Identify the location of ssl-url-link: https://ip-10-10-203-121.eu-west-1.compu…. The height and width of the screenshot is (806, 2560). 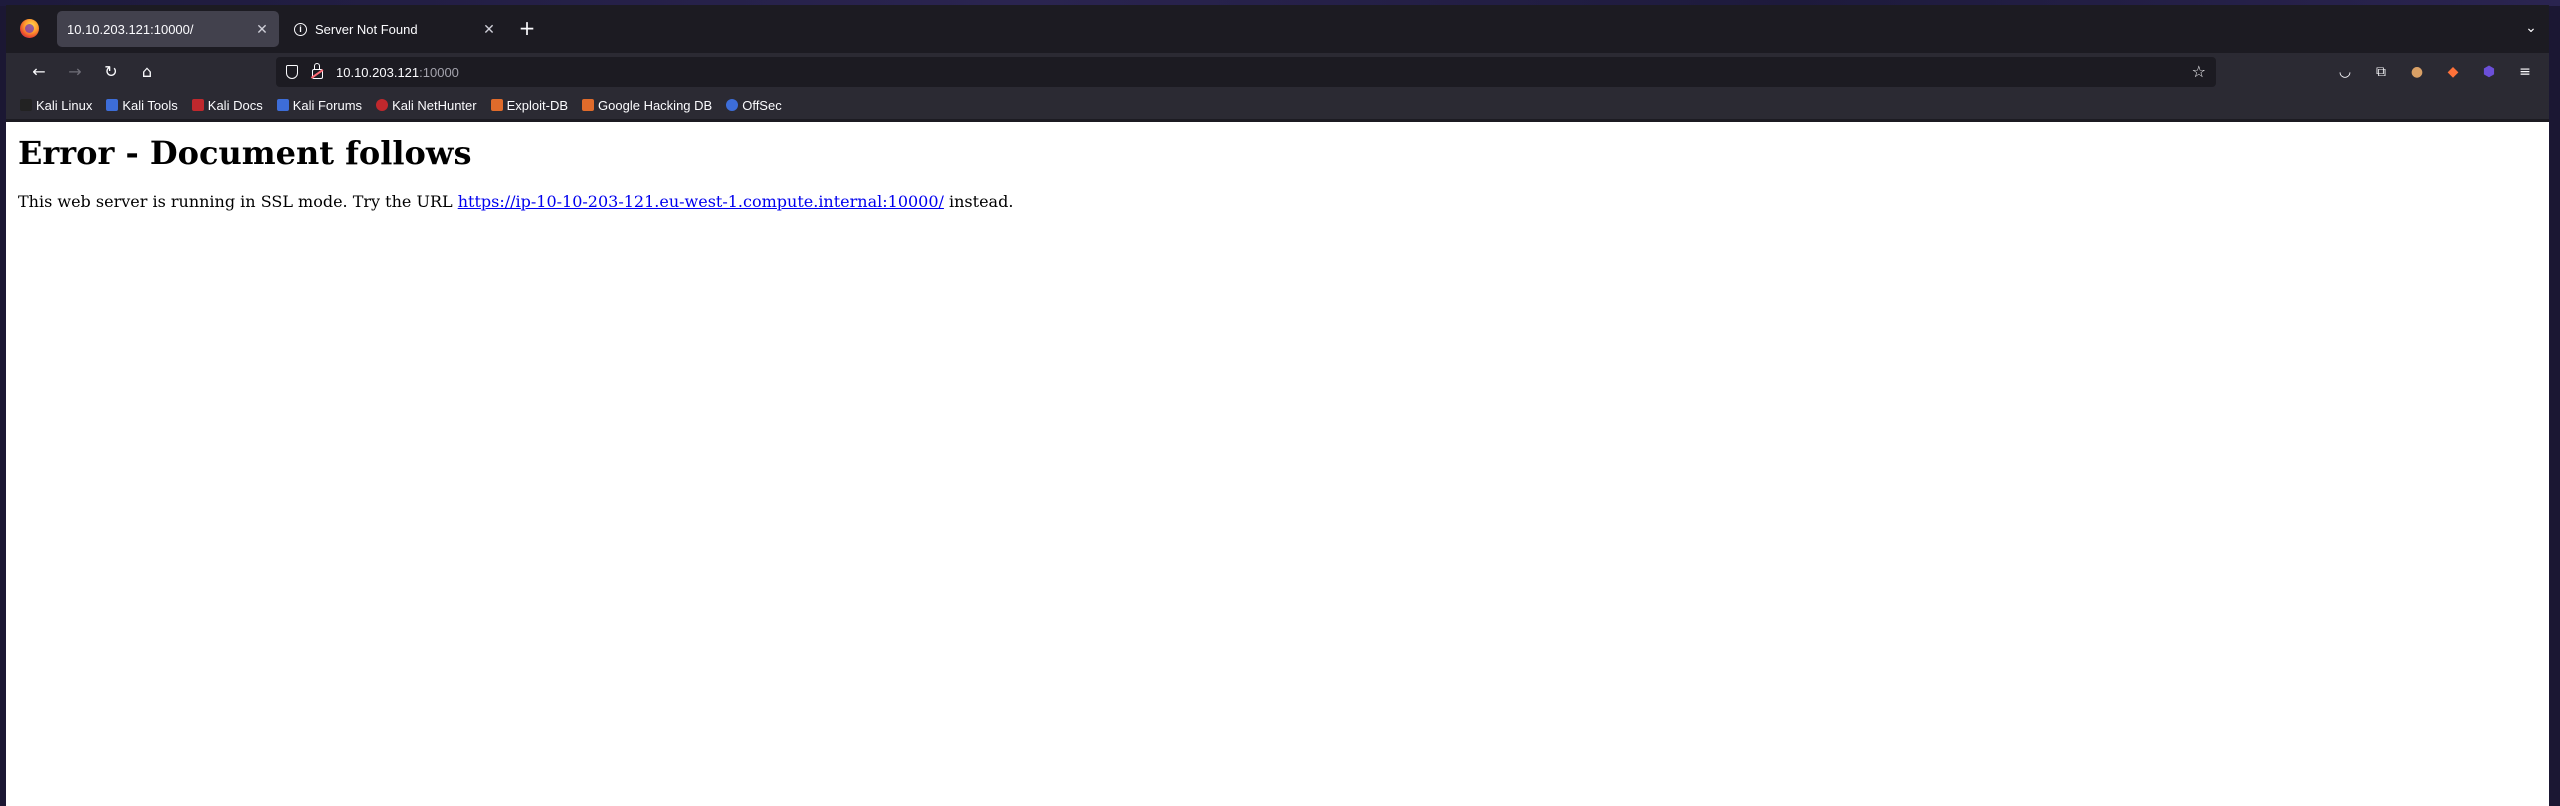
(701, 201).